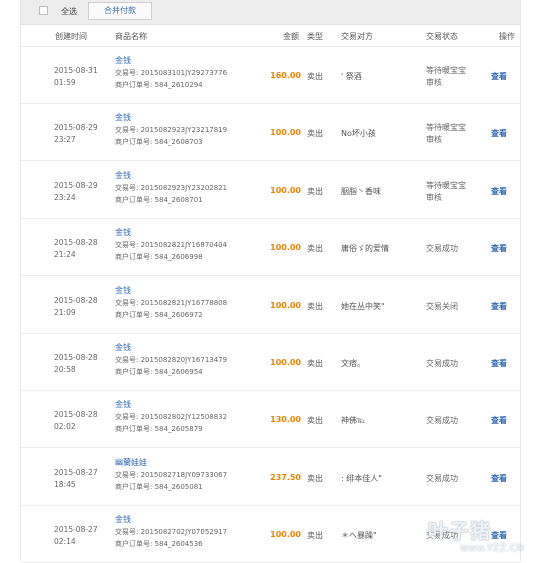  Describe the element at coordinates (171, 130) in the screenshot. I see `transaction-number: 交易号: 2015082923JY23217819` at that location.